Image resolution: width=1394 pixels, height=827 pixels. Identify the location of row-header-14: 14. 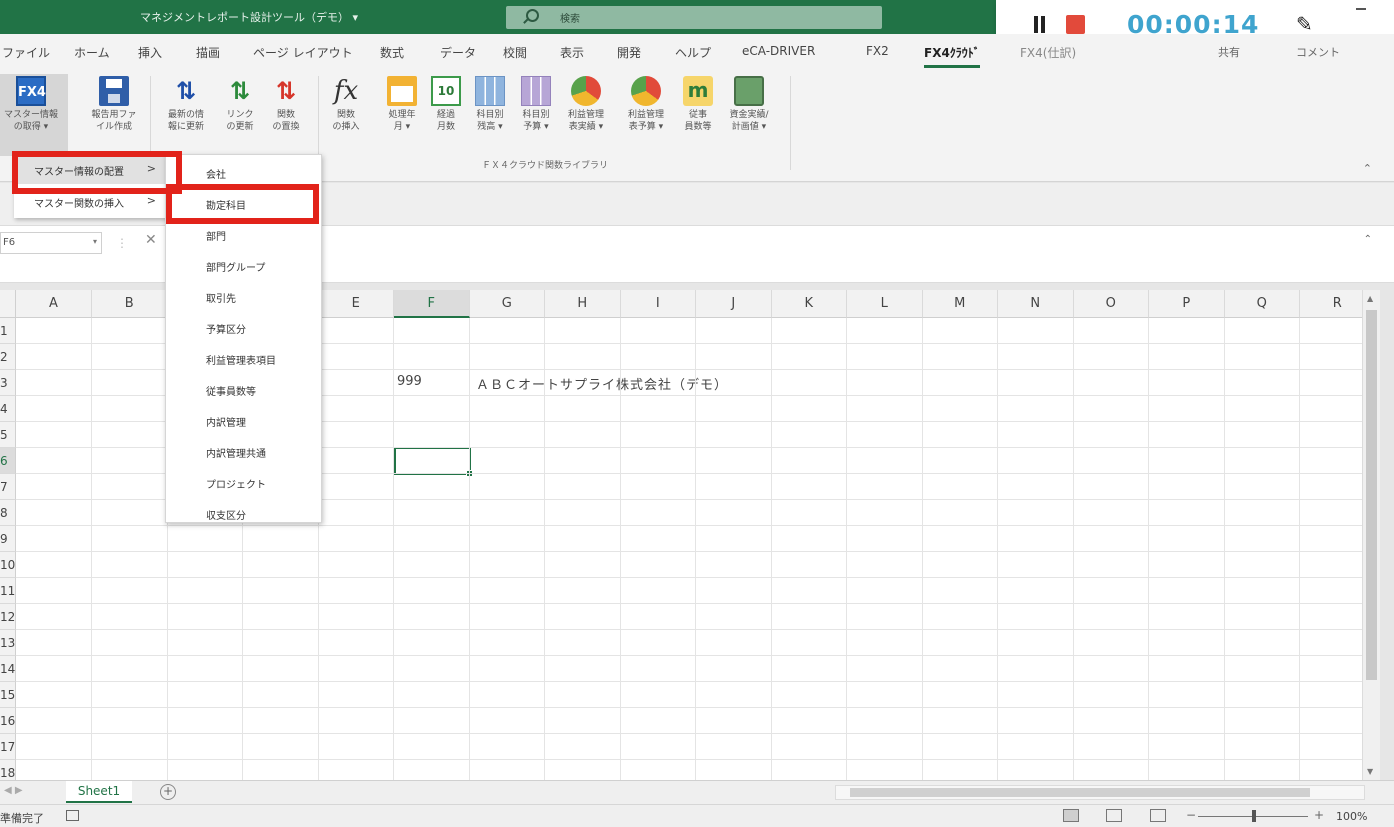
(8, 669).